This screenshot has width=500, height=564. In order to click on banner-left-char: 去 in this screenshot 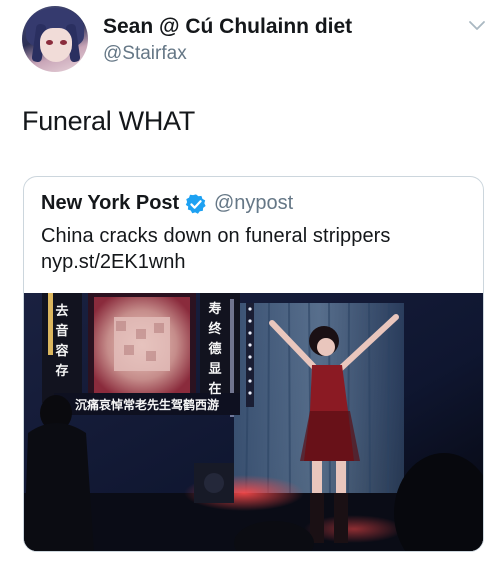, I will do `click(61, 311)`.